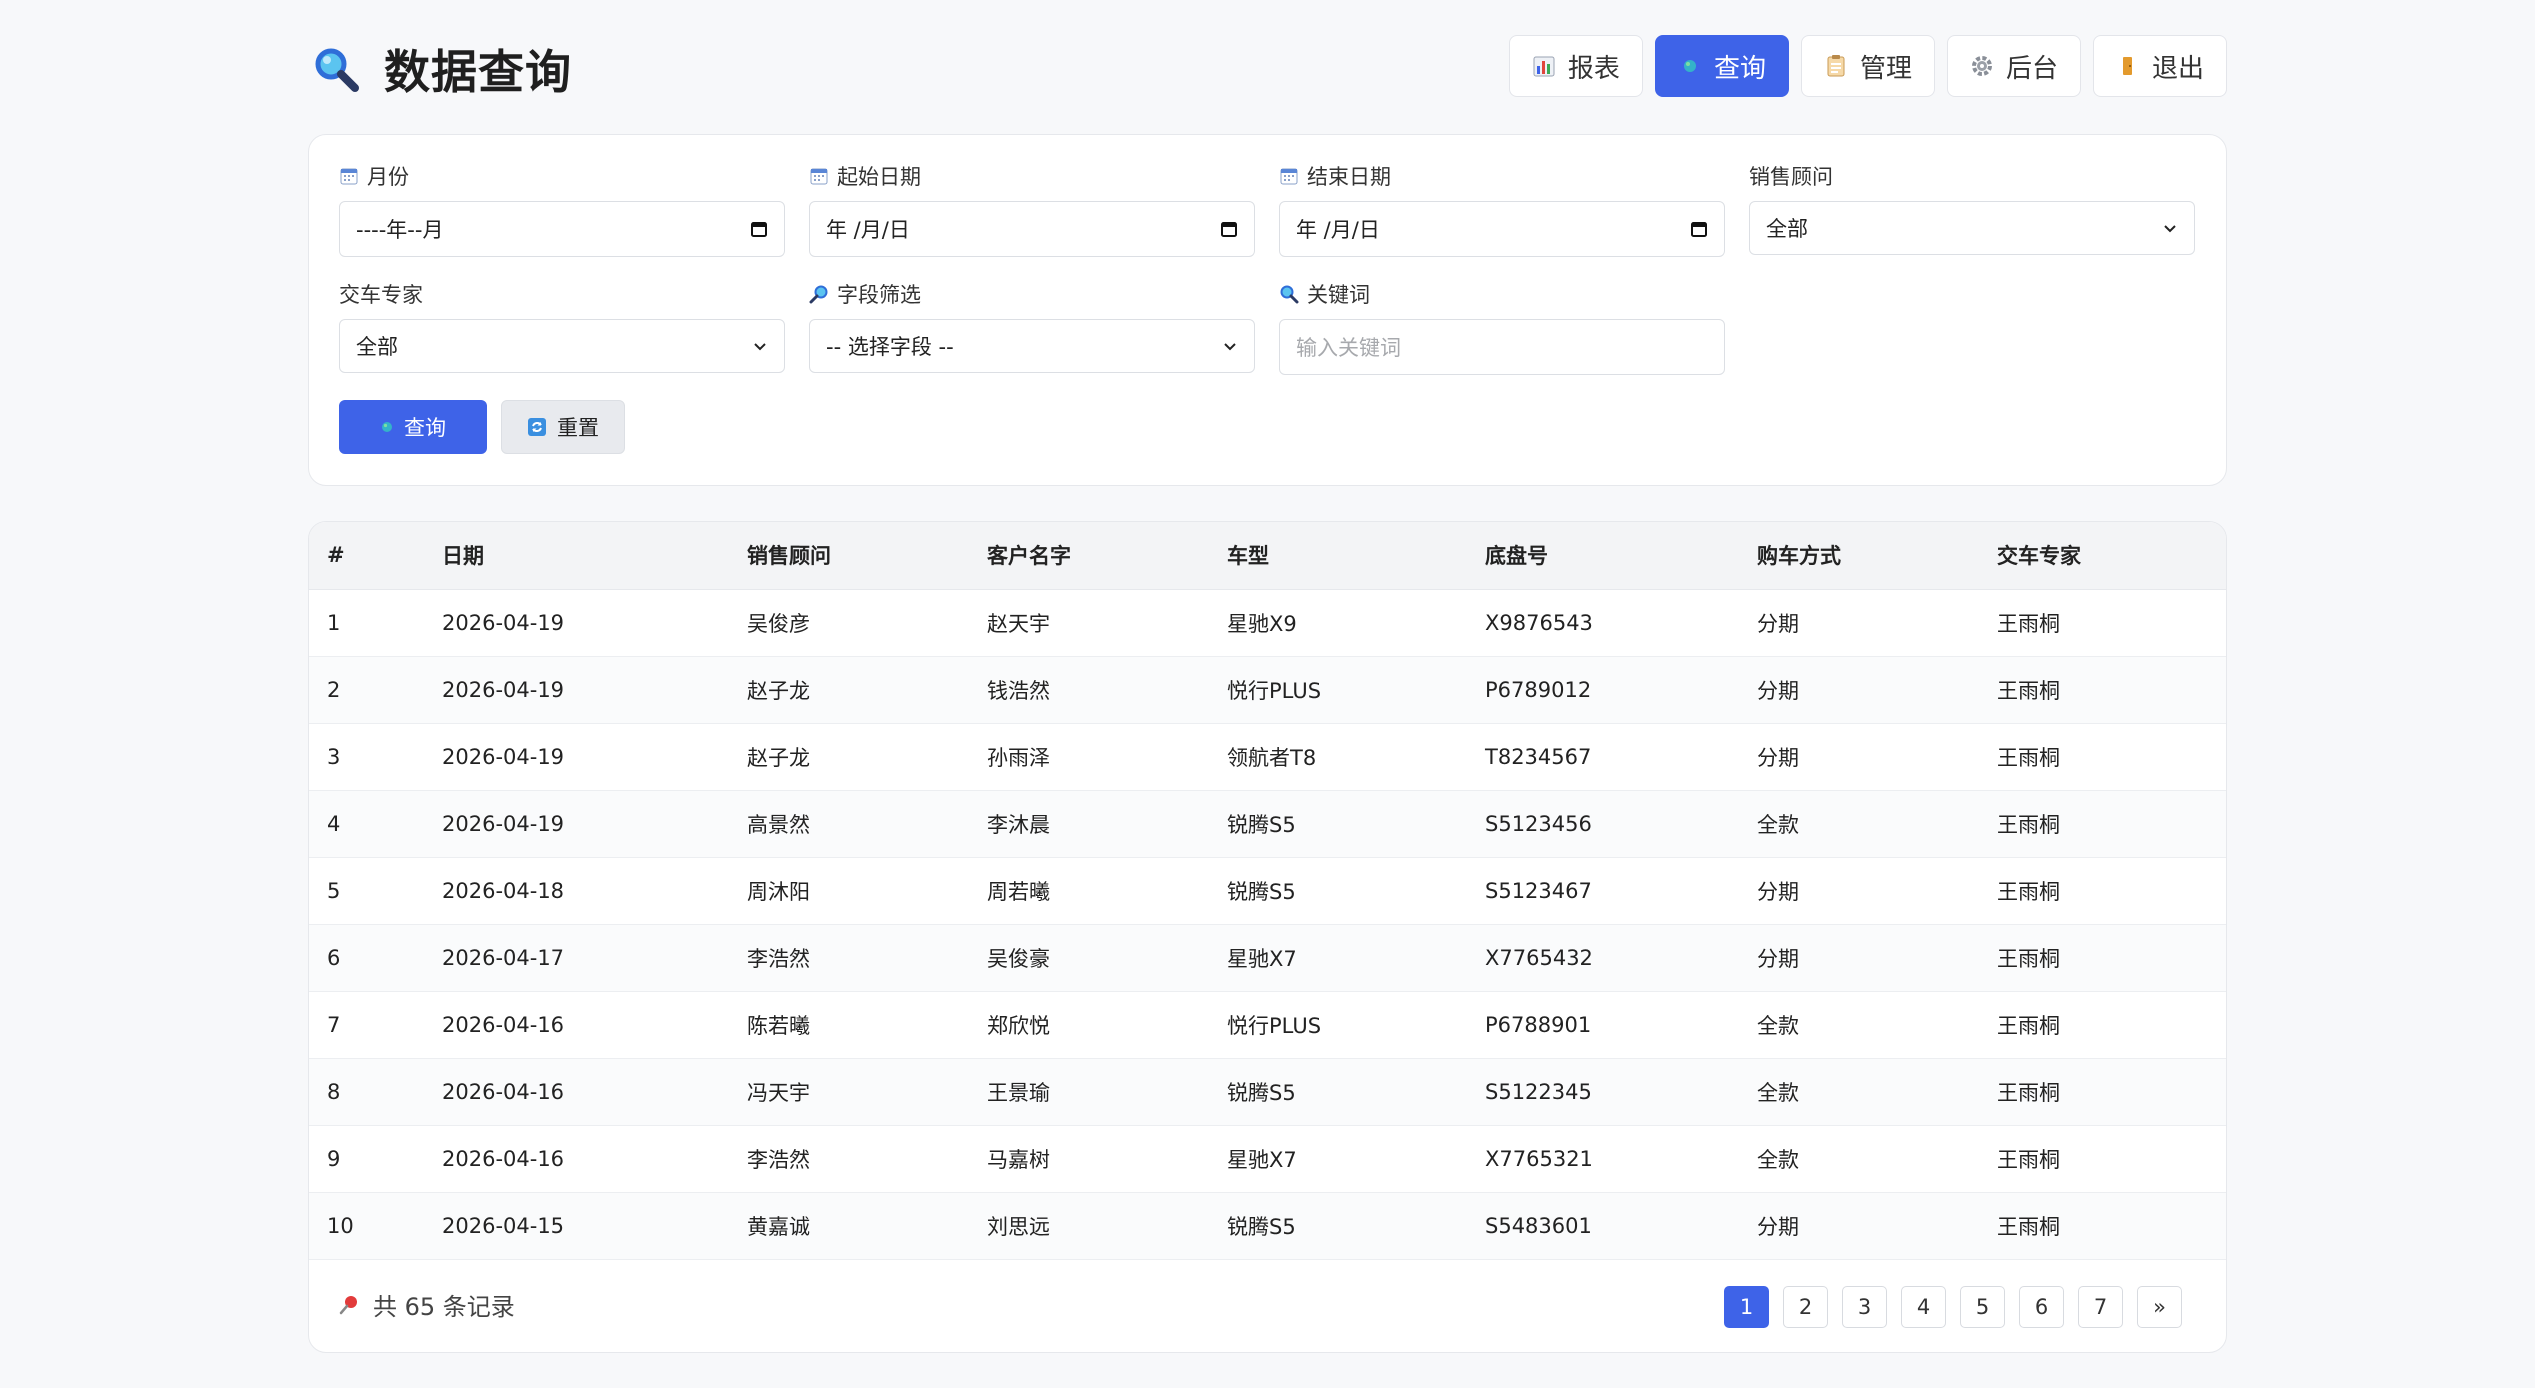  Describe the element at coordinates (348, 1304) in the screenshot. I see `pushpin-icon` at that location.